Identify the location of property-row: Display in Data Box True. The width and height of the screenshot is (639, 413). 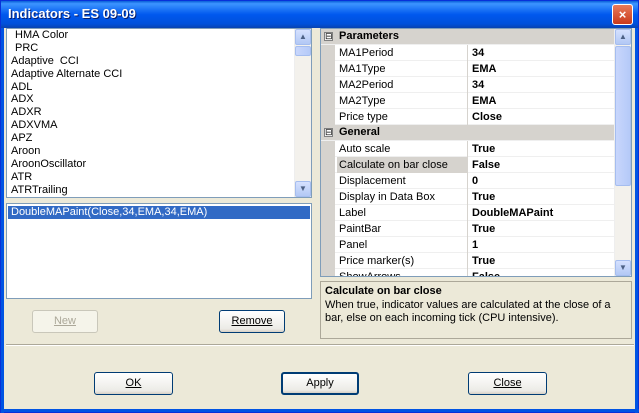
(468, 197).